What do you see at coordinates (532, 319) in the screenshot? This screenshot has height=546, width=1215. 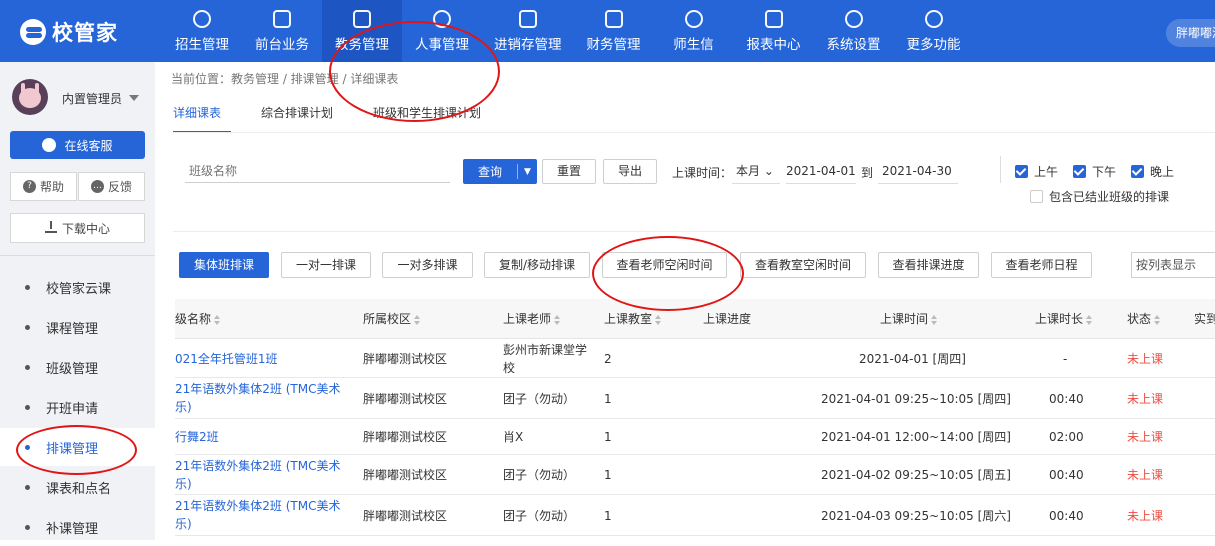 I see `column-teacher: 上课老师` at bounding box center [532, 319].